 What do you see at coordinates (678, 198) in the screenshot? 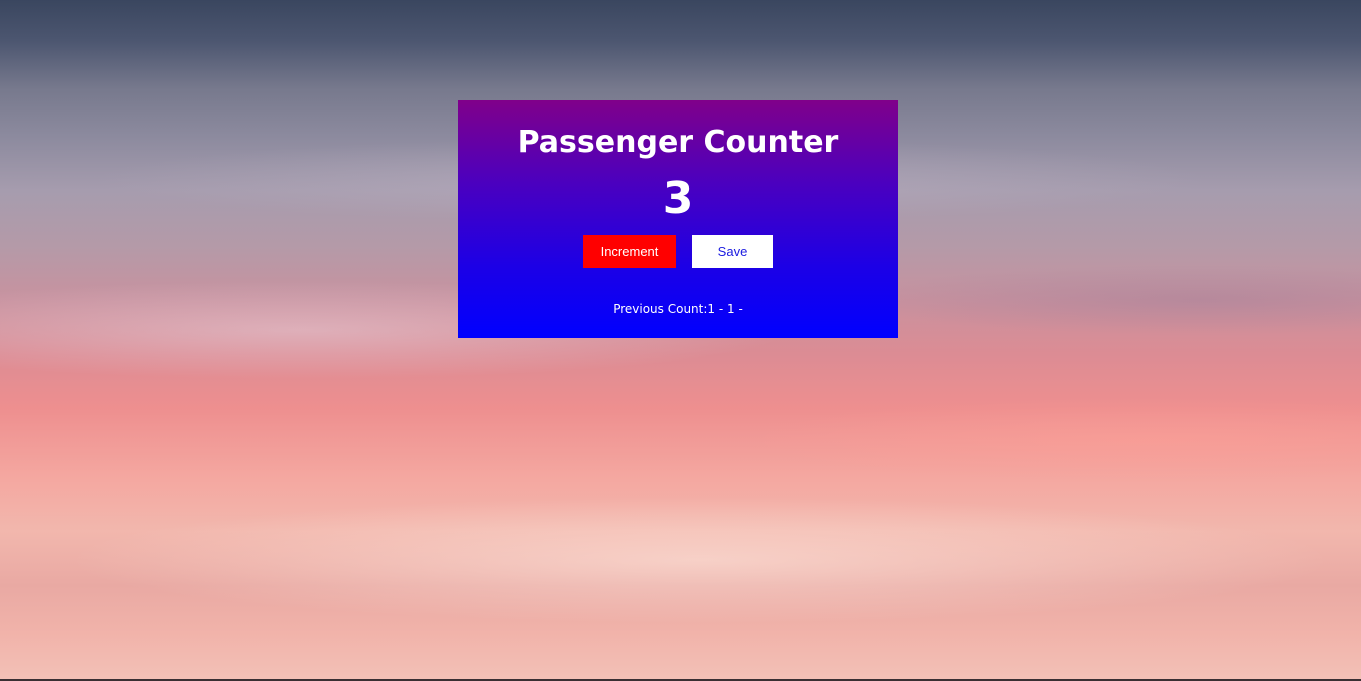
I see `count-display: 3` at bounding box center [678, 198].